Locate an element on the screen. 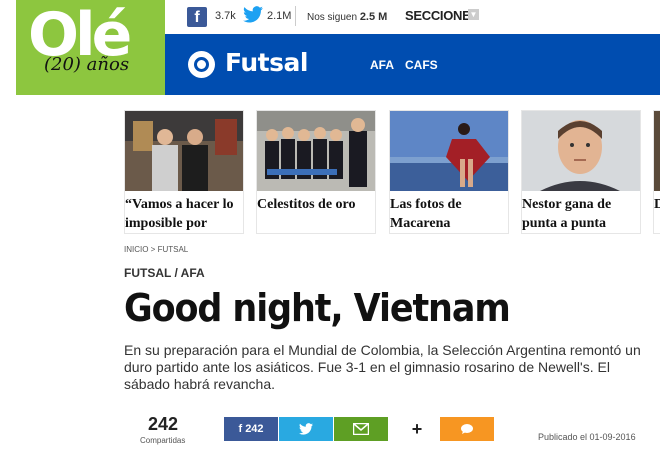  share-count: 242 is located at coordinates (163, 424).